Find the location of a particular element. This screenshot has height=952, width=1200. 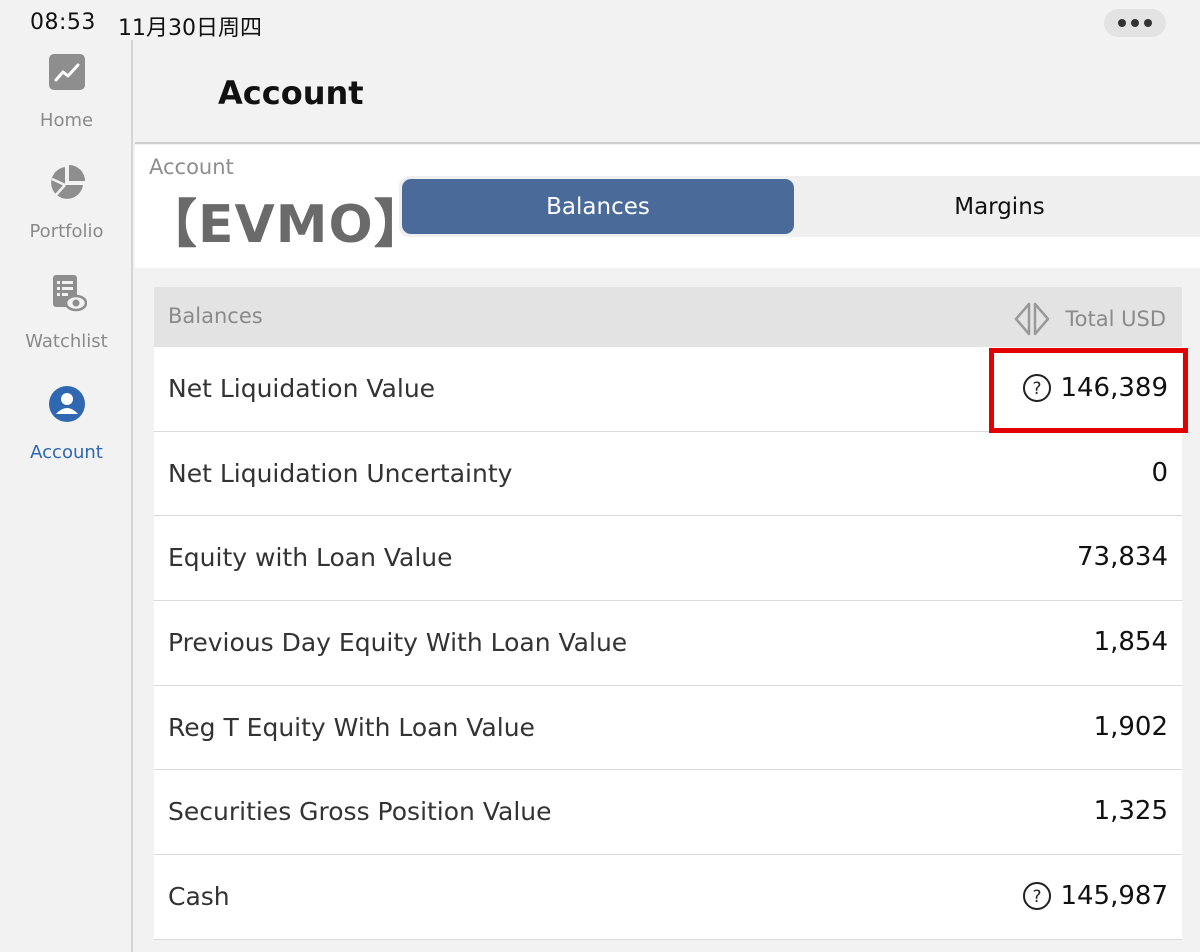

row-label: Equity with Loan Value is located at coordinates (310, 558).